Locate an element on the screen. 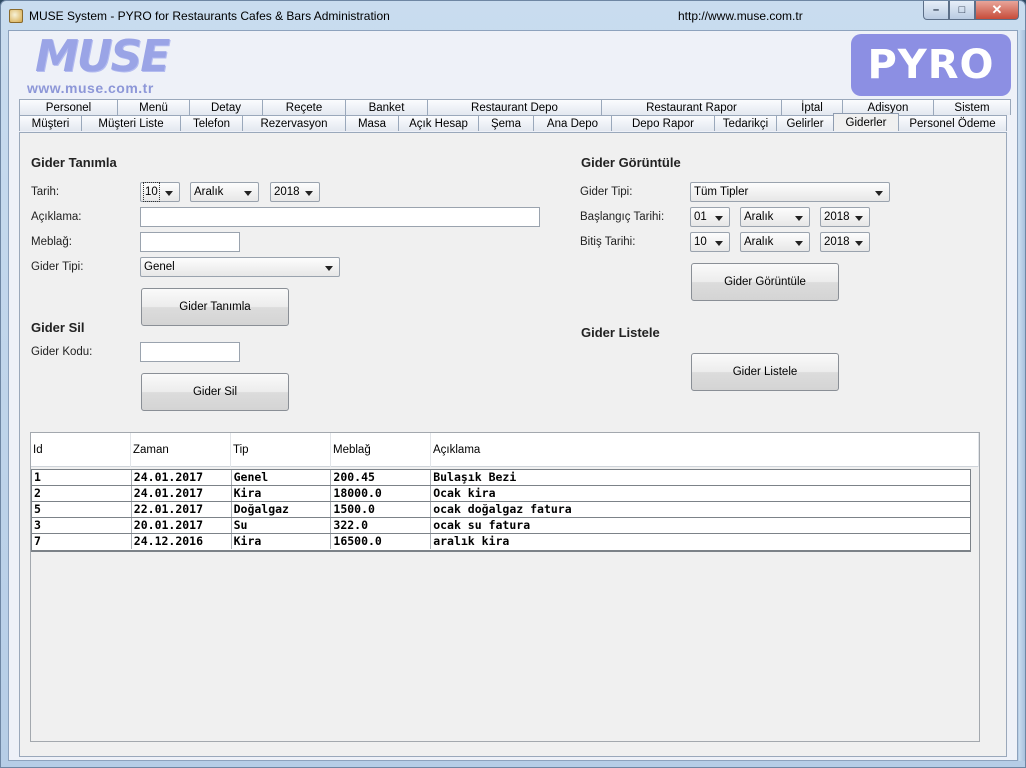 The image size is (1026, 768). close-button: ✕ is located at coordinates (997, 10).